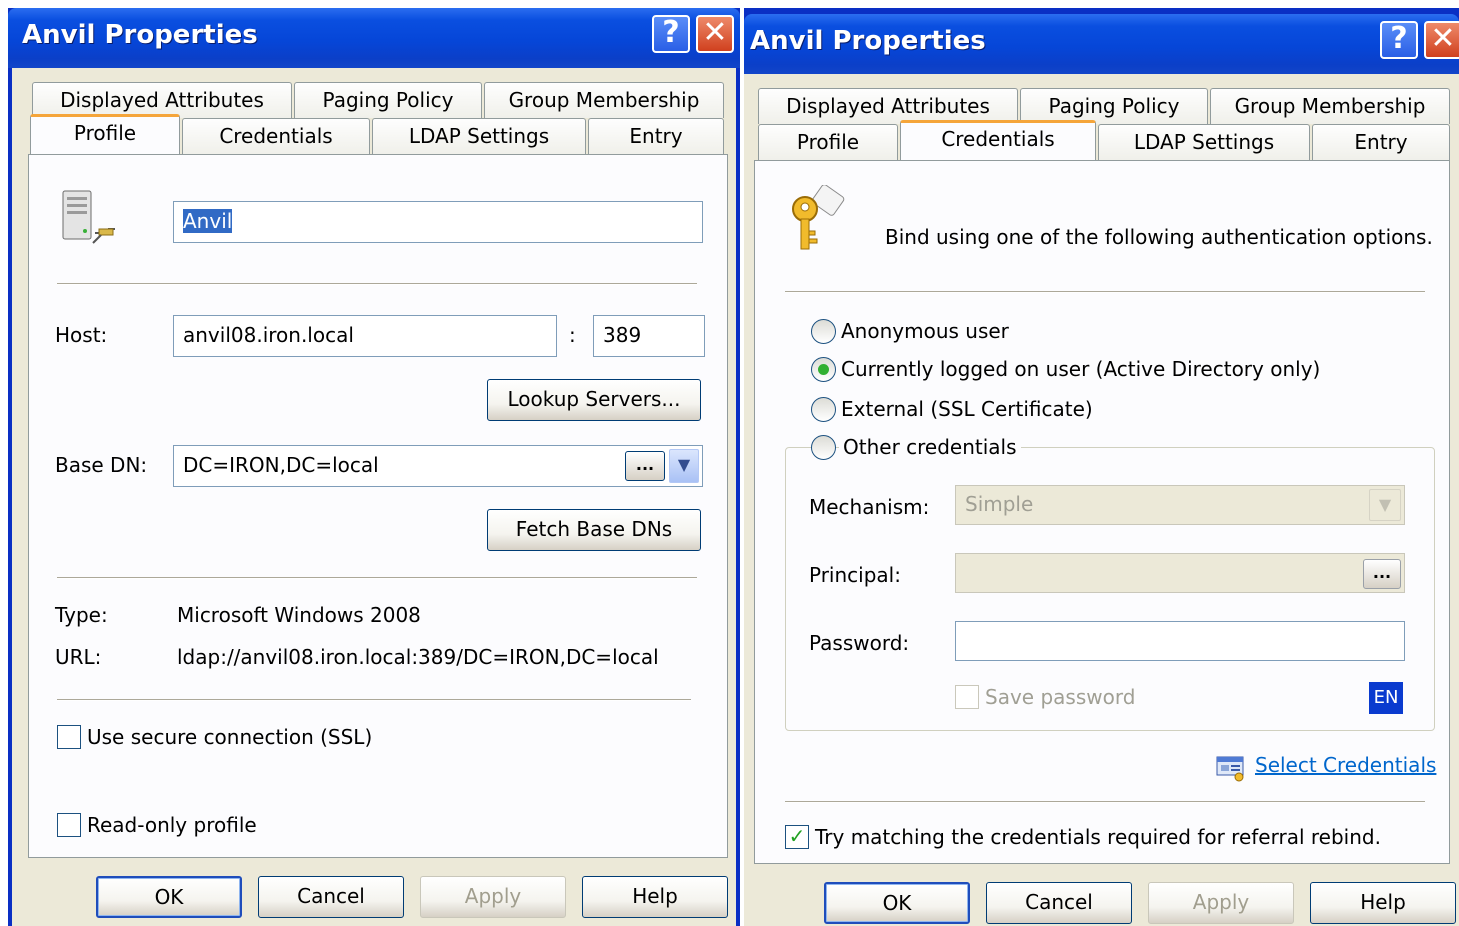  I want to click on save-password-checkbox, so click(967, 697).